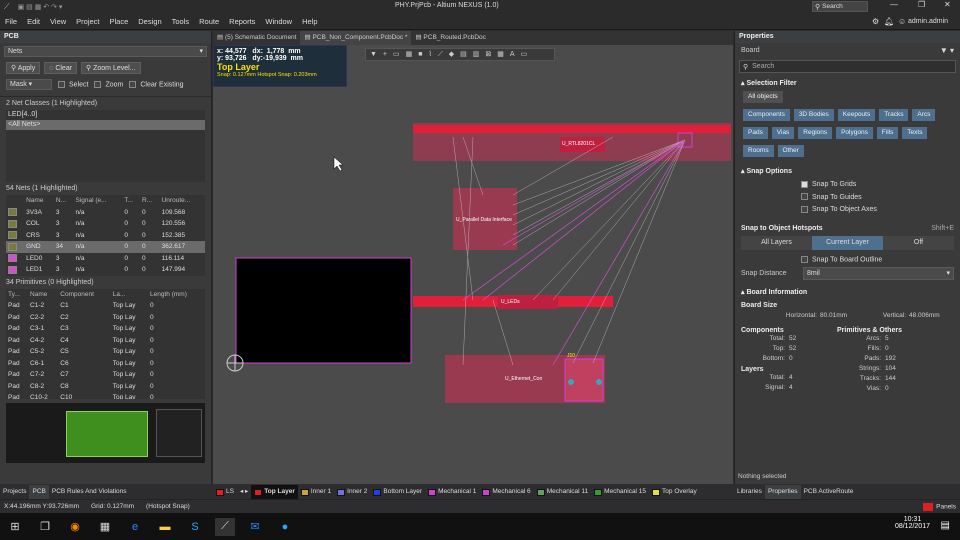 Image resolution: width=960 pixels, height=540 pixels. I want to click on filter-vias: Vias, so click(783, 133).